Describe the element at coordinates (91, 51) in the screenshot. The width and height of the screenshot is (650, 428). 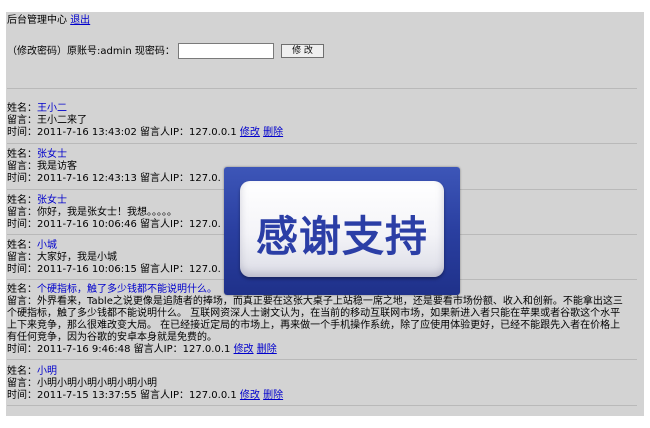
I see `password-label: （修改密码）原账号:admin 现密码：` at that location.